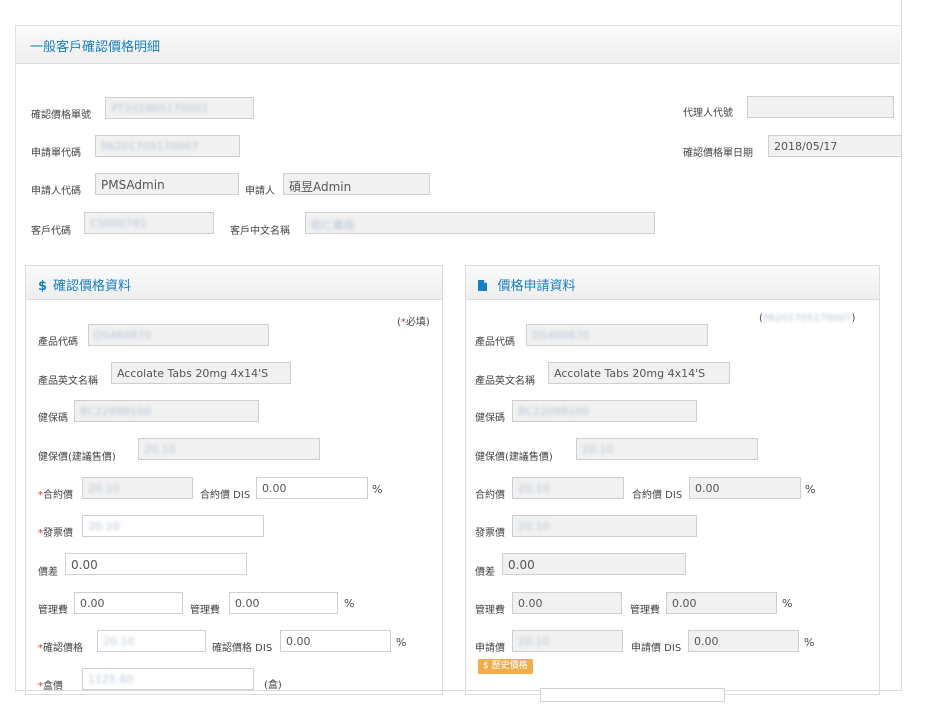 The width and height of the screenshot is (950, 721). What do you see at coordinates (672, 283) in the screenshot?
I see `price-apply-panel-header: 價格申請資料` at bounding box center [672, 283].